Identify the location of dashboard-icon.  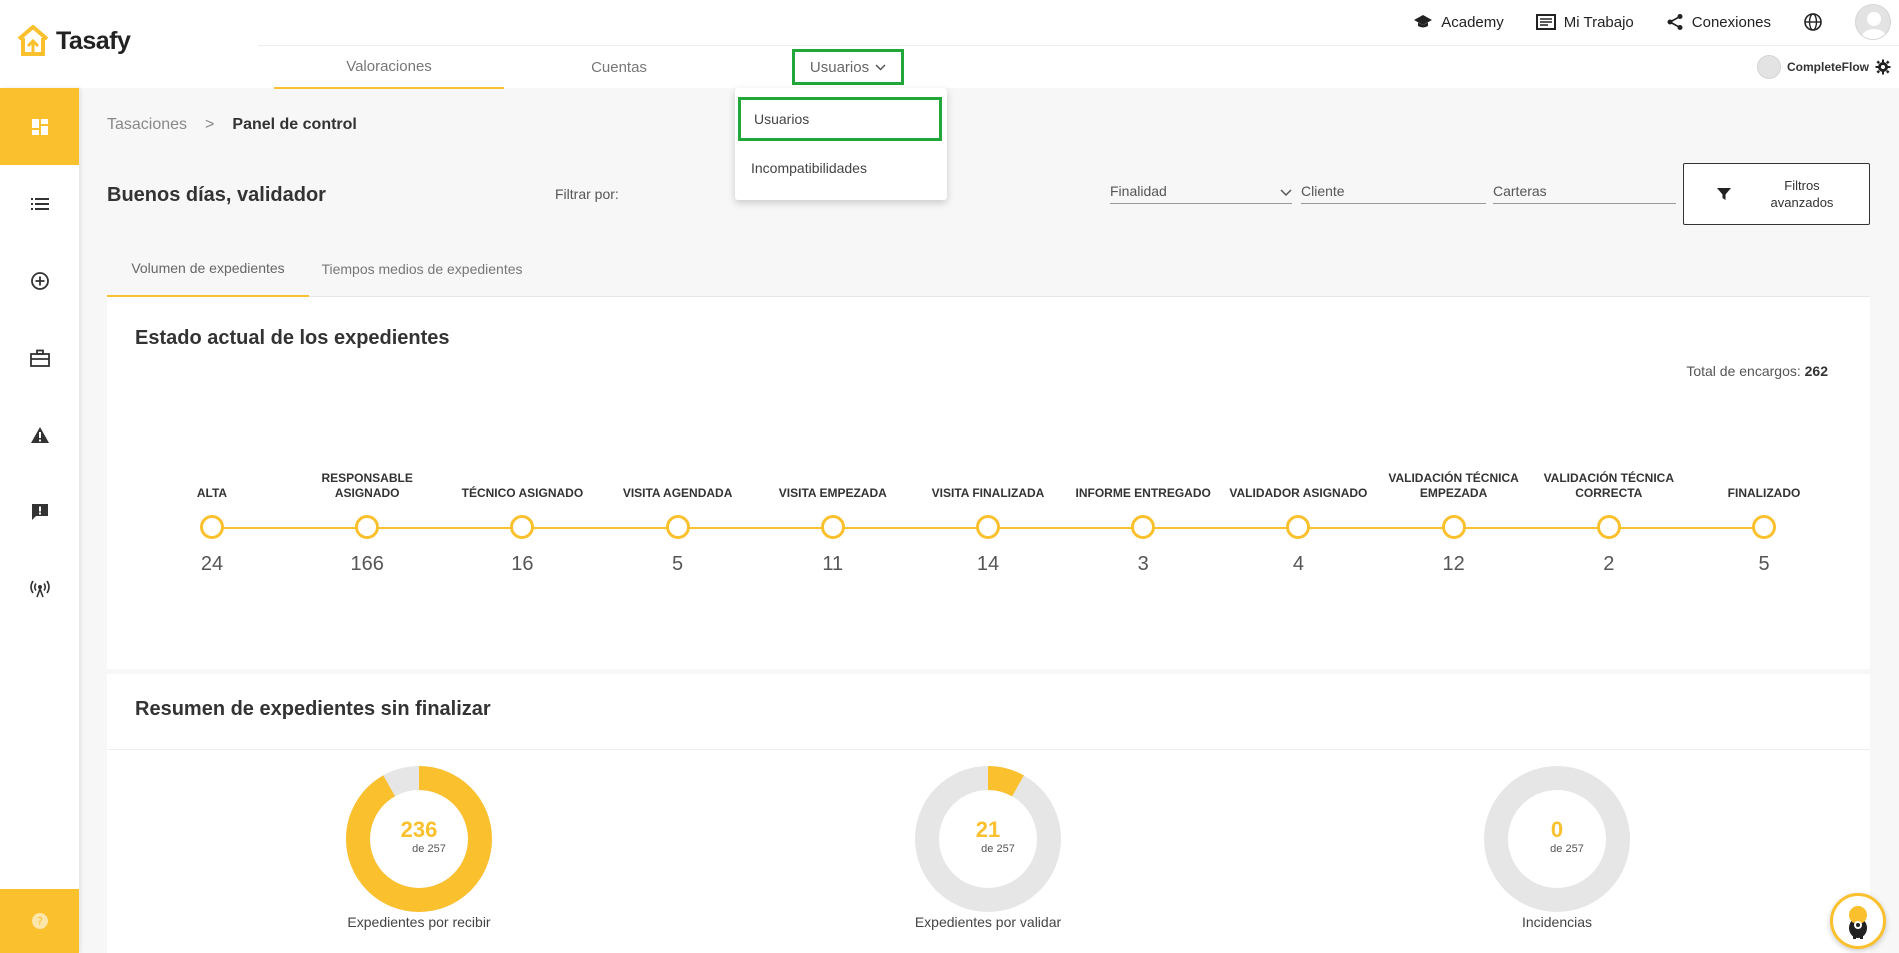
(39, 126).